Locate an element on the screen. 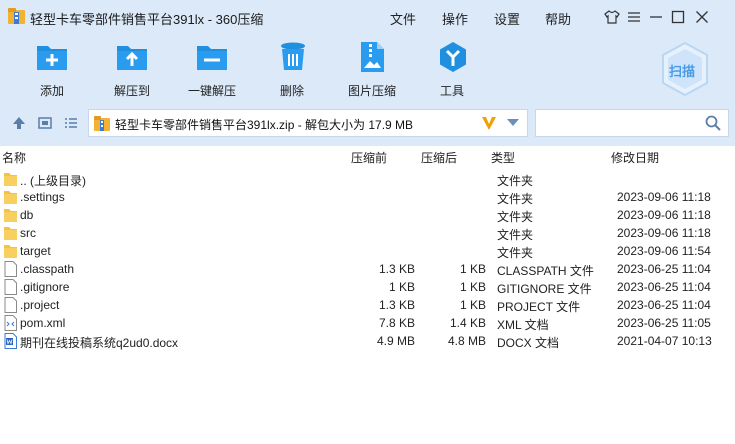 The width and height of the screenshot is (735, 444). list-item: .settings 文件夹 2023-09-06 11:18 is located at coordinates (367, 197).